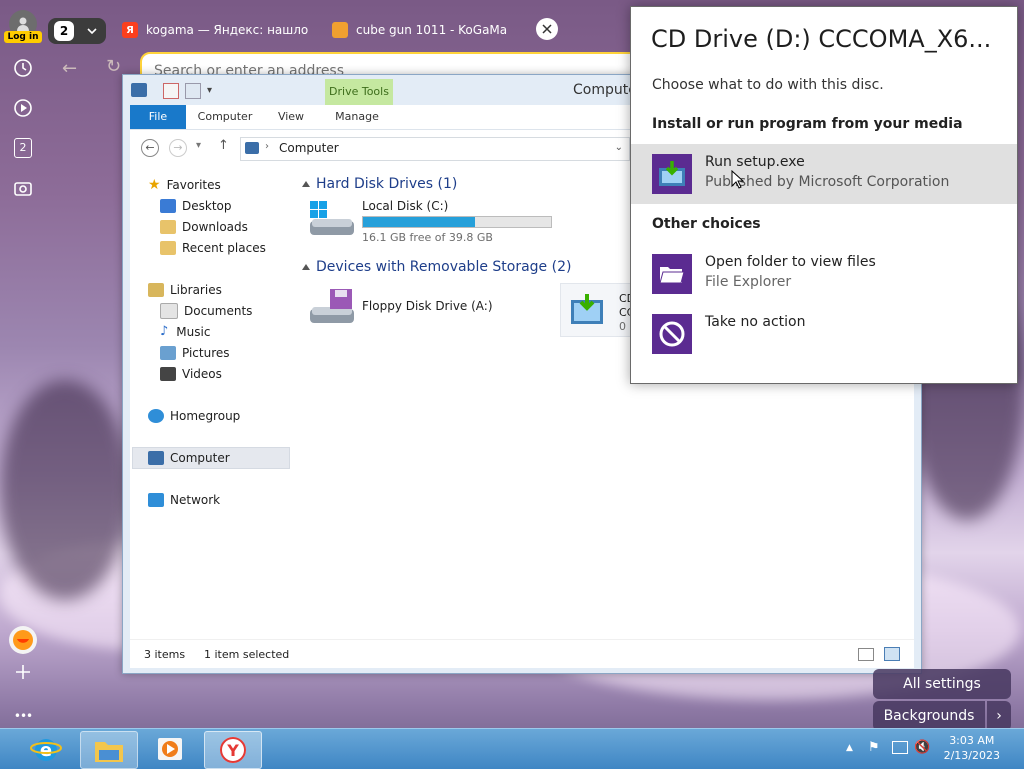 The height and width of the screenshot is (769, 1024). Describe the element at coordinates (672, 274) in the screenshot. I see `folder-open-icon` at that location.